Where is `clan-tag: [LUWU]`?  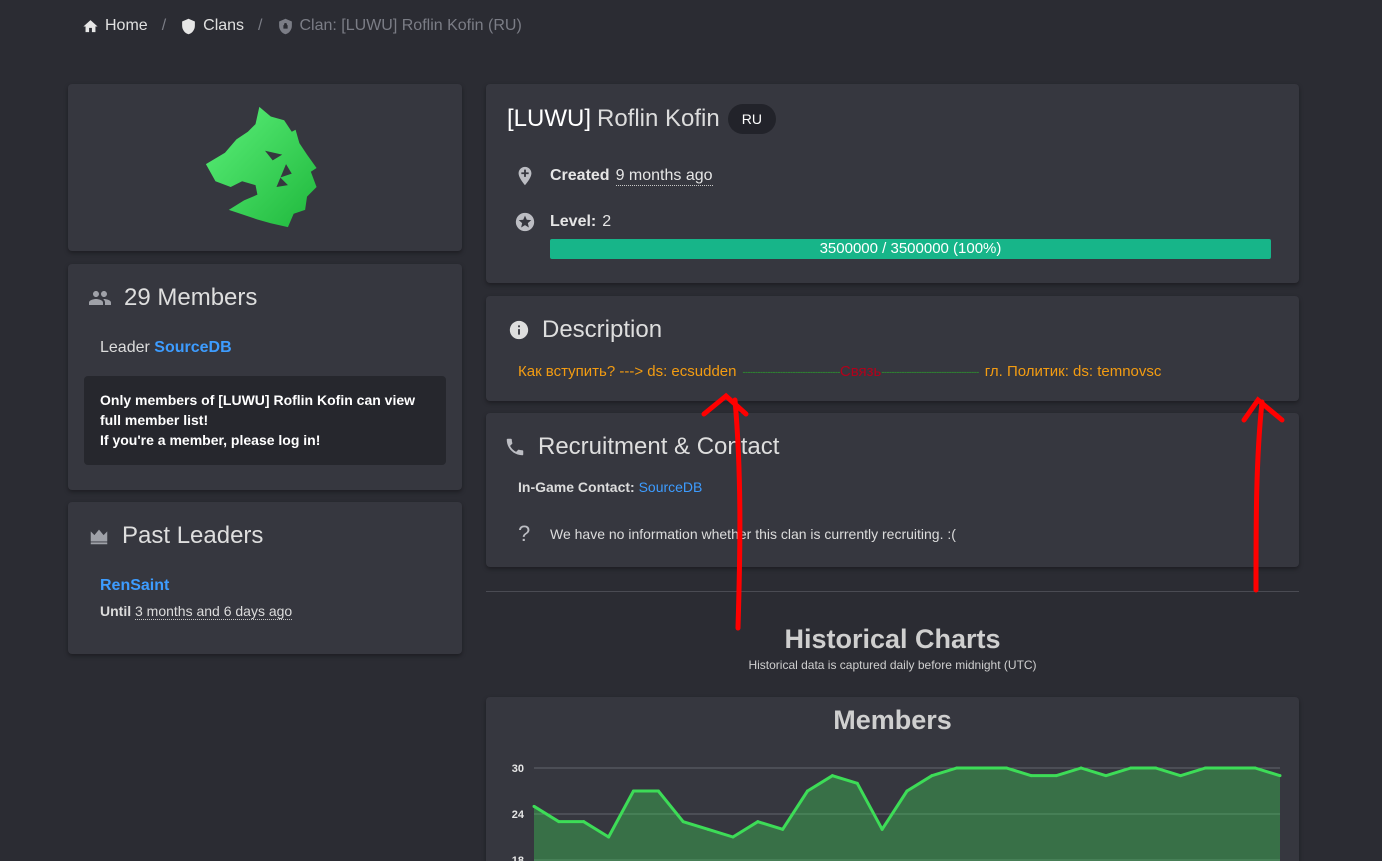
clan-tag: [LUWU] is located at coordinates (549, 118).